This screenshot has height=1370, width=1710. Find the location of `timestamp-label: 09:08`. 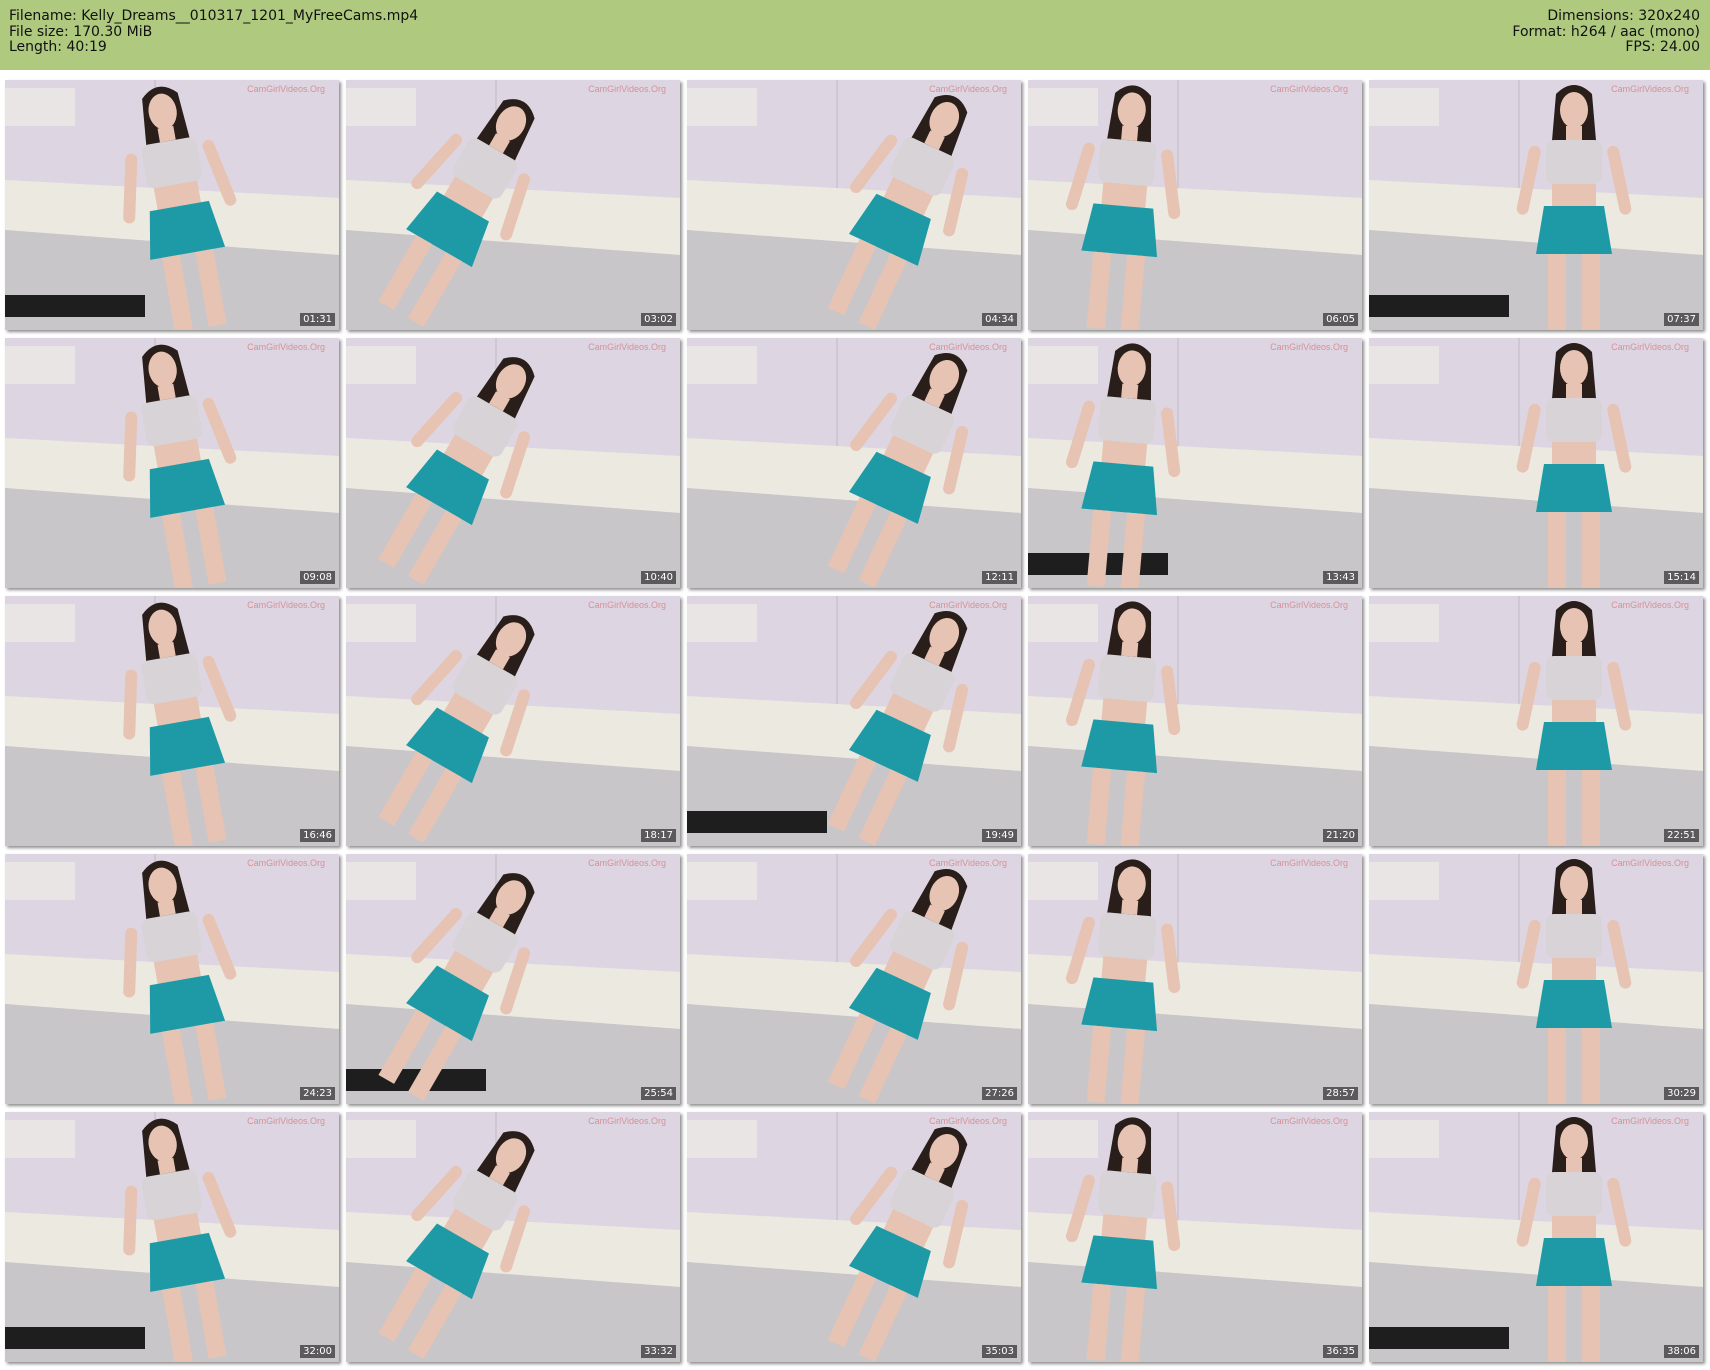

timestamp-label: 09:08 is located at coordinates (317, 577).